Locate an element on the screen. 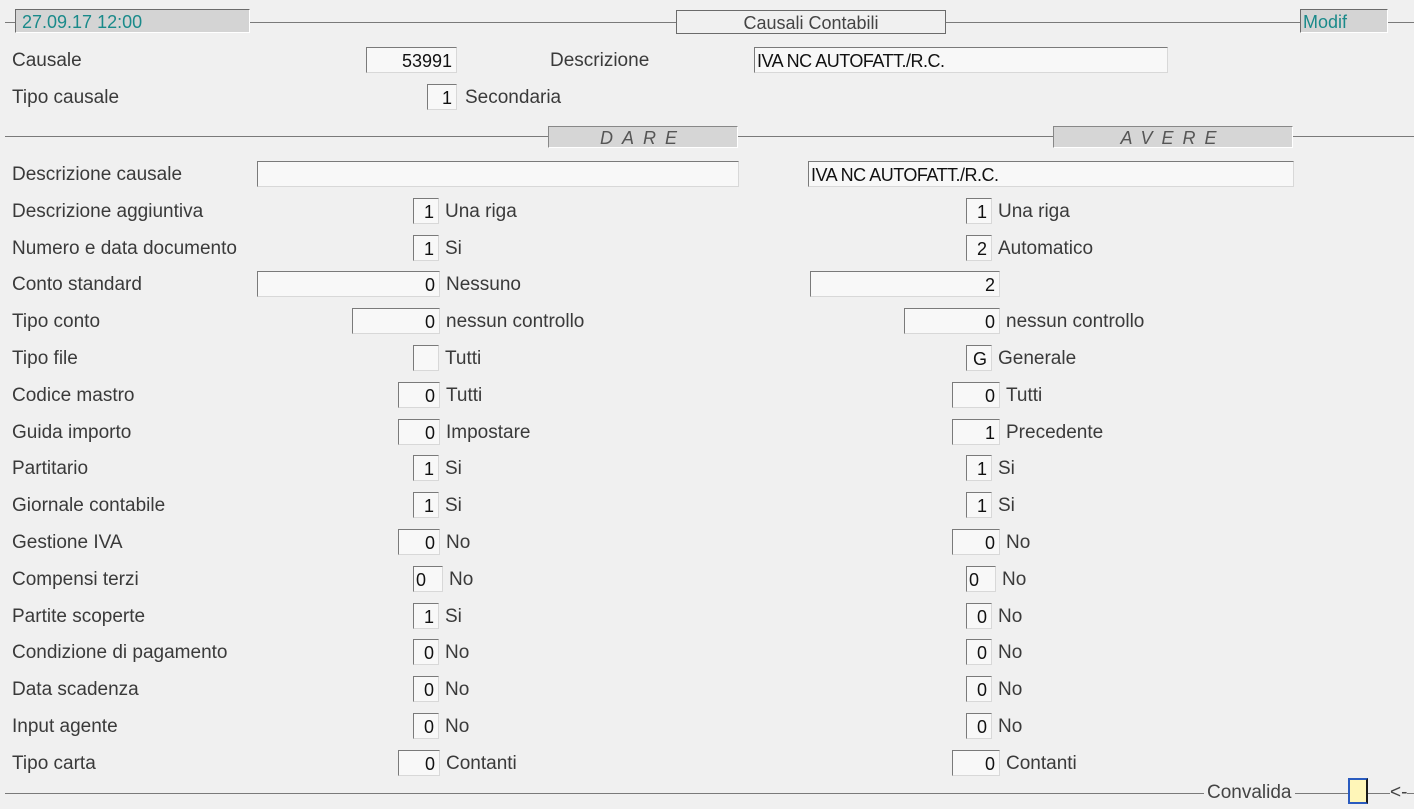 The image size is (1414, 809). dare-tipo-conto-desc: nessun controllo is located at coordinates (515, 322).